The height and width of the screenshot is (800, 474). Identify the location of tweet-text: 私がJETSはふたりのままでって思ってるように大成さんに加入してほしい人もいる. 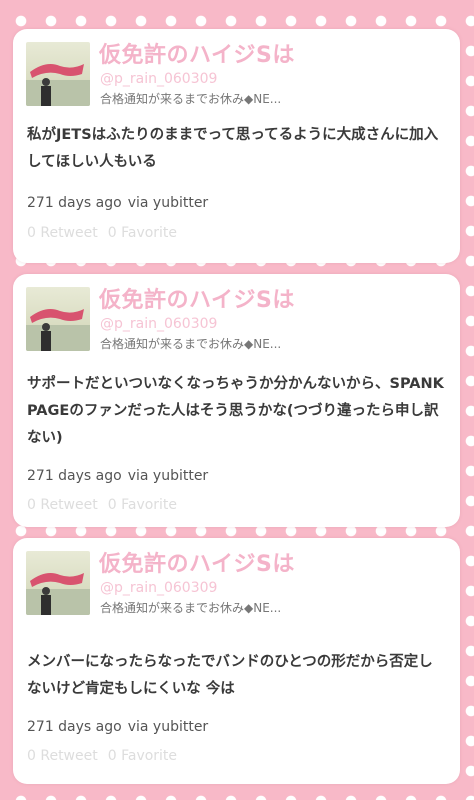
(233, 148).